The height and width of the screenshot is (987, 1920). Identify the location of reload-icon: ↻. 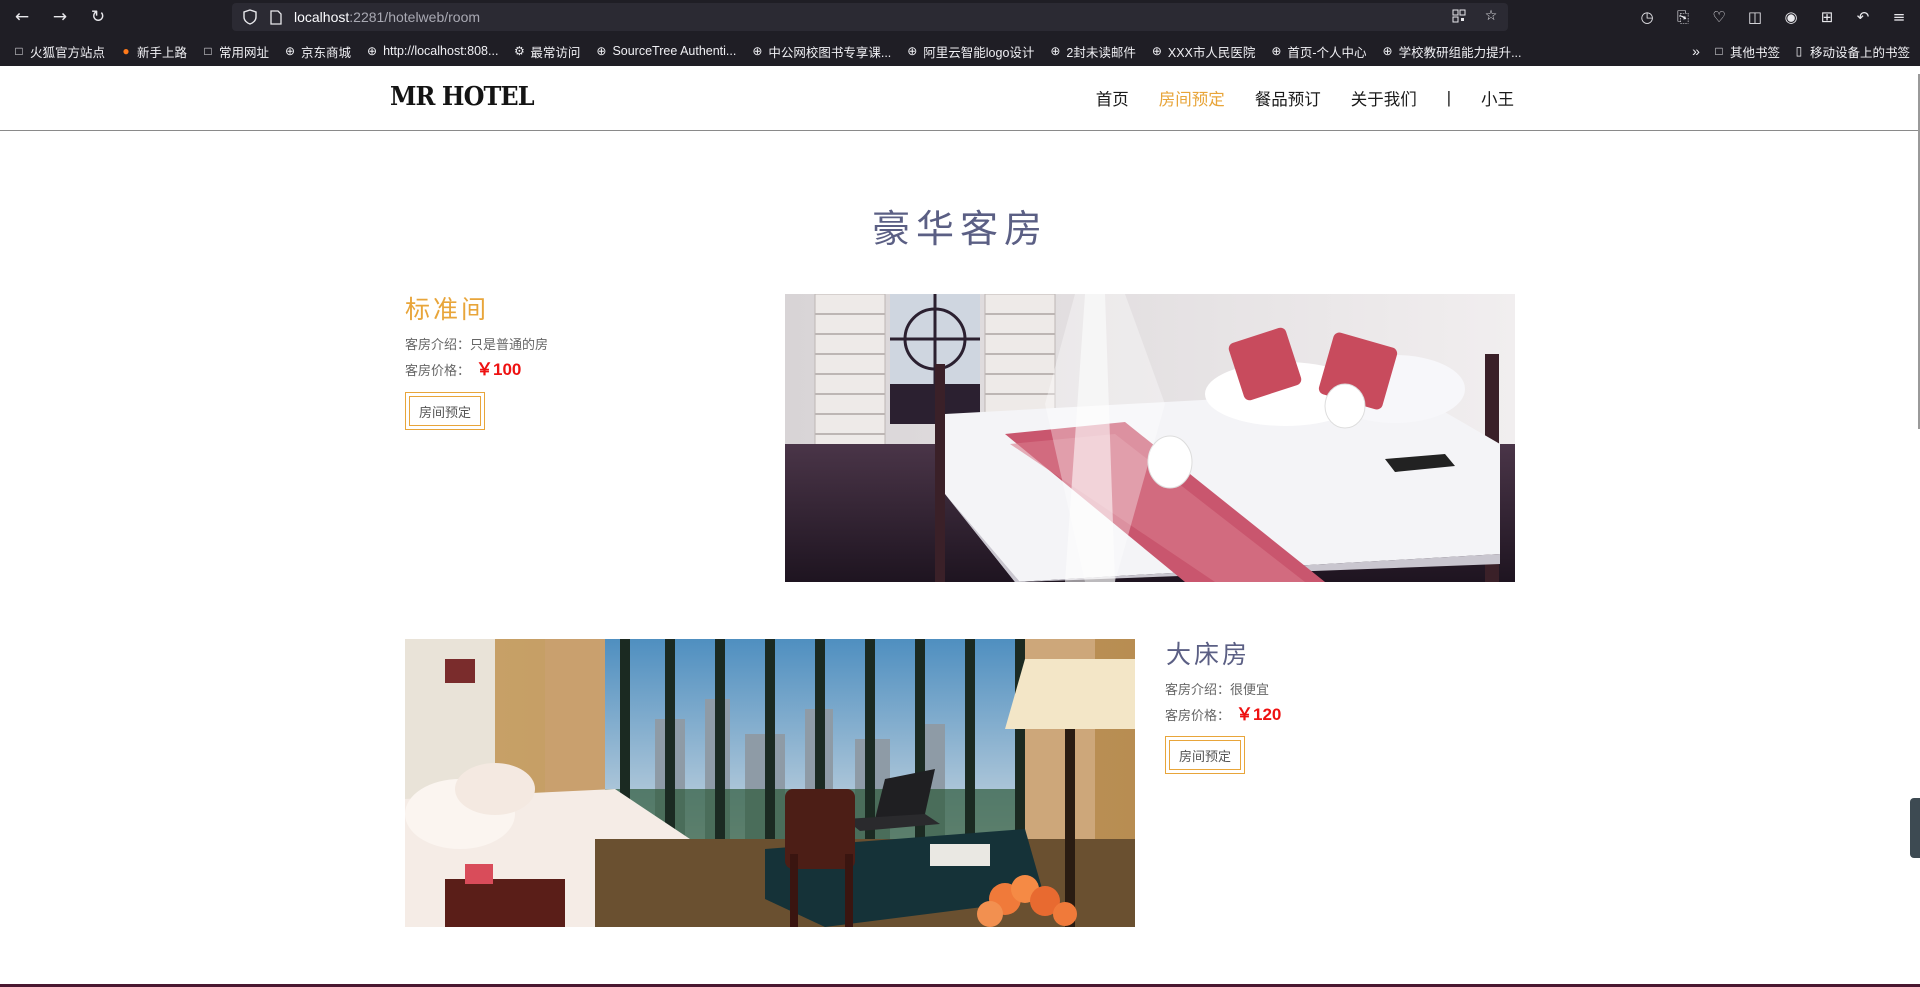
(98, 17).